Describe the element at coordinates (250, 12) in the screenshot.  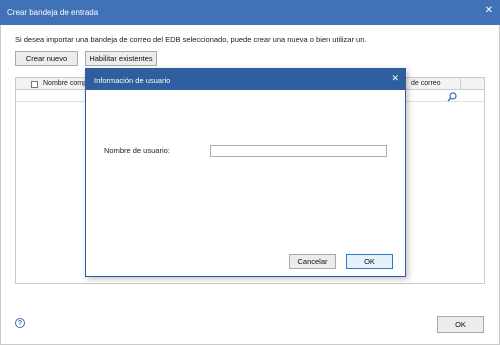
I see `main-title-bar: Crear bandeja de entrada ✕` at that location.